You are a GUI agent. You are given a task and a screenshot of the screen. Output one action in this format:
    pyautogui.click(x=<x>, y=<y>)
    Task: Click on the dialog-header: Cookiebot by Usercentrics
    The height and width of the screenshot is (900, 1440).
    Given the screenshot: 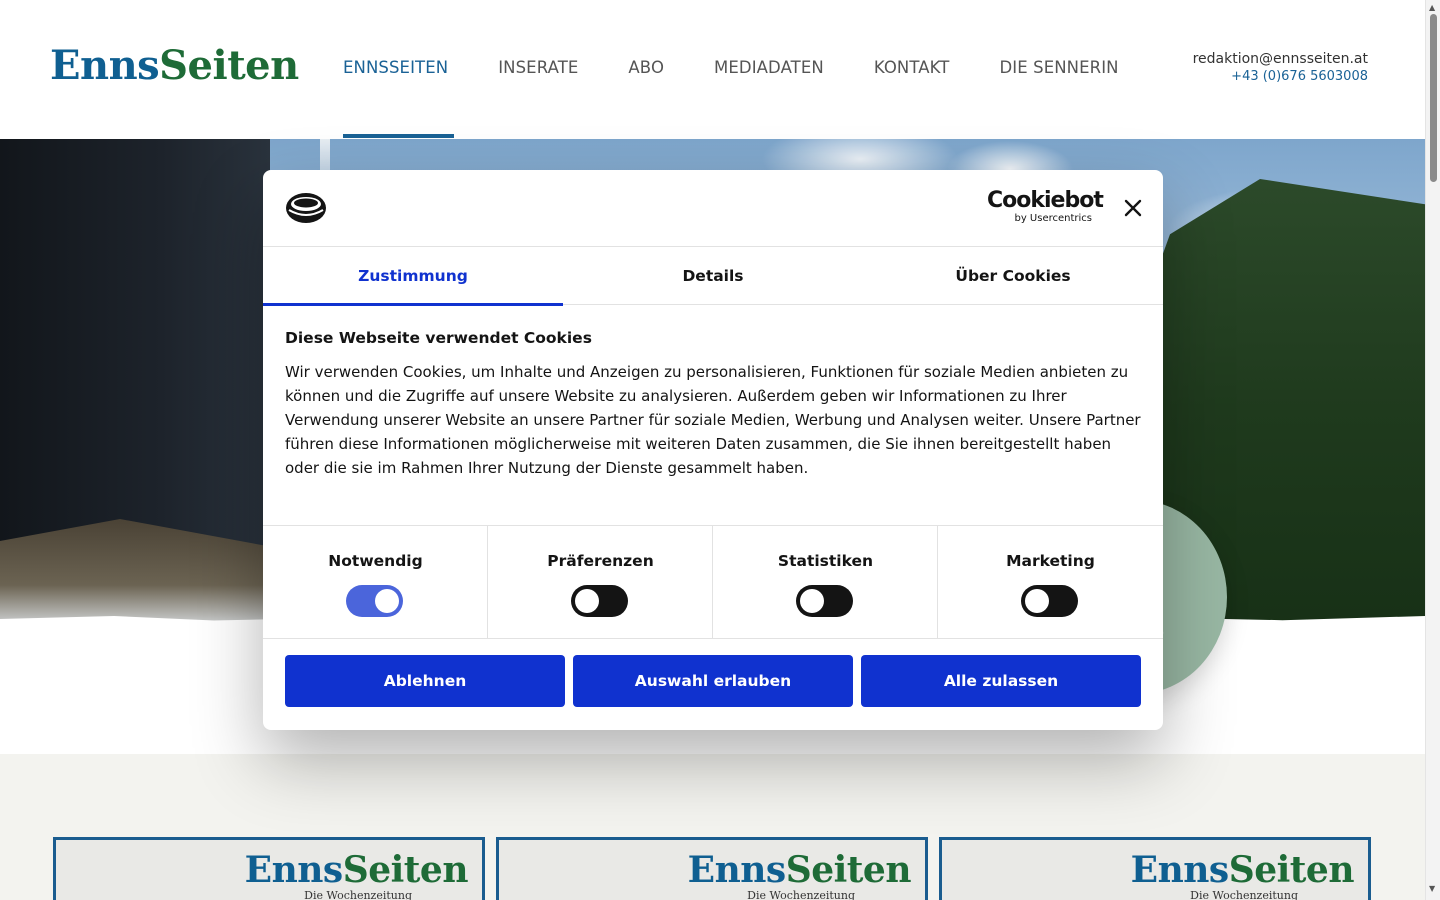 What is the action you would take?
    pyautogui.click(x=713, y=208)
    